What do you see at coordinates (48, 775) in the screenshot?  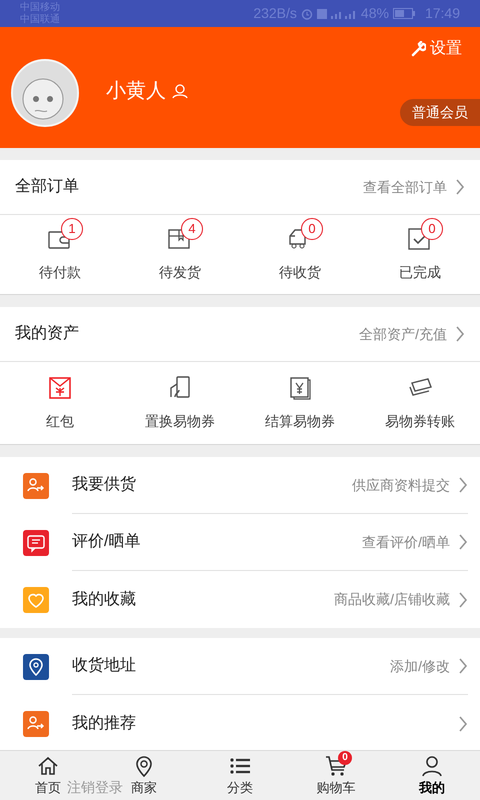 I see `tab-home: 首页` at bounding box center [48, 775].